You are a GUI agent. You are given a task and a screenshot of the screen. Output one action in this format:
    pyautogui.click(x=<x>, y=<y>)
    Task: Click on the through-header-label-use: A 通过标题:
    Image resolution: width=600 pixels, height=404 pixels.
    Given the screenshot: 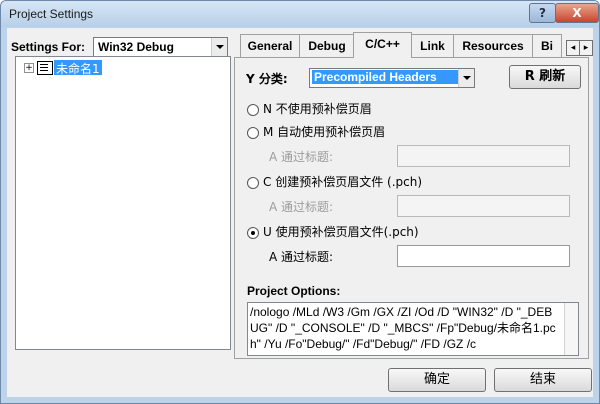 What is the action you would take?
    pyautogui.click(x=301, y=257)
    